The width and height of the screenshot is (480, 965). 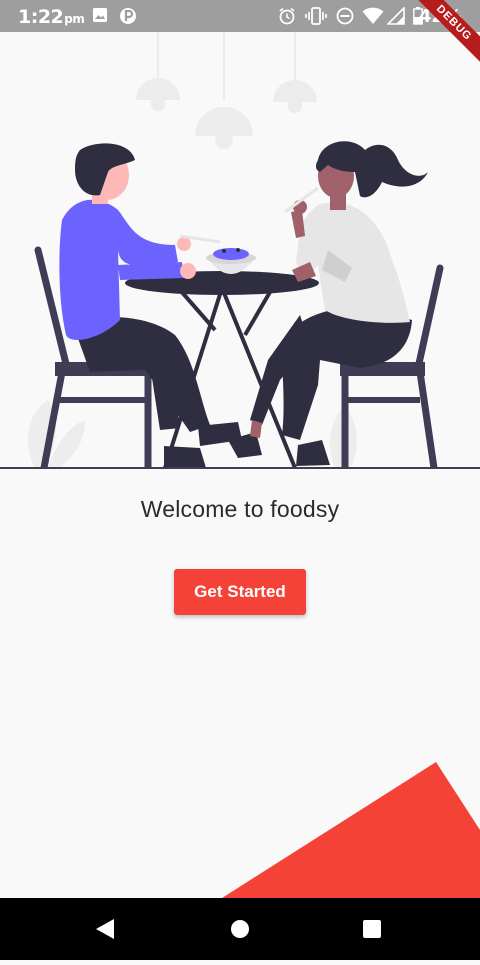 I want to click on back-icon, so click(x=105, y=929).